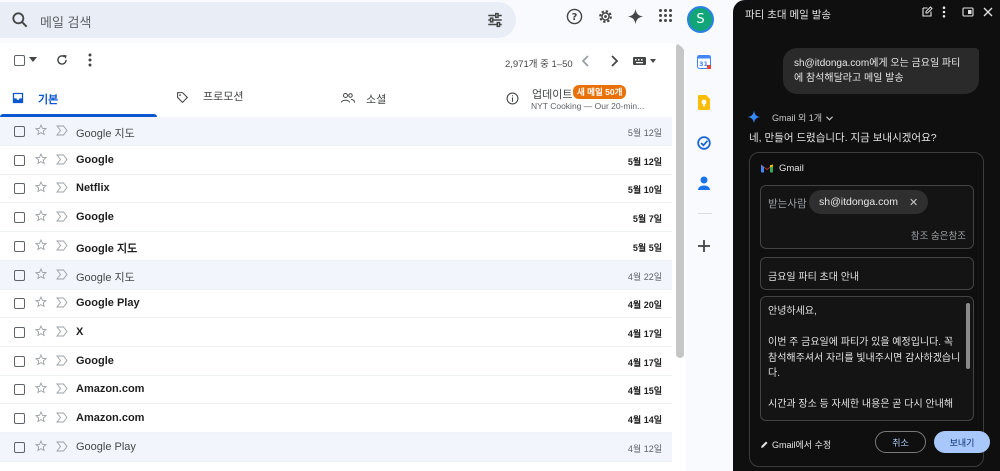 Image resolution: width=1000 pixels, height=471 pixels. I want to click on input-tools-keyboard-icon, so click(645, 61).